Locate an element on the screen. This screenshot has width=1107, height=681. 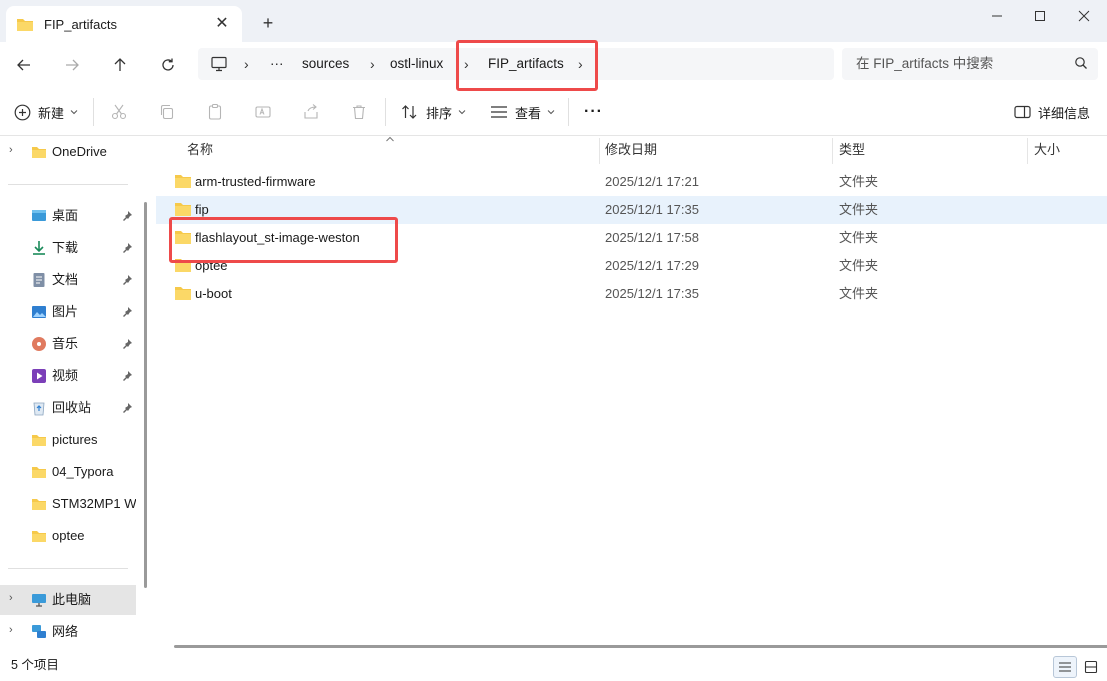
pictures-icon is located at coordinates (39, 312).